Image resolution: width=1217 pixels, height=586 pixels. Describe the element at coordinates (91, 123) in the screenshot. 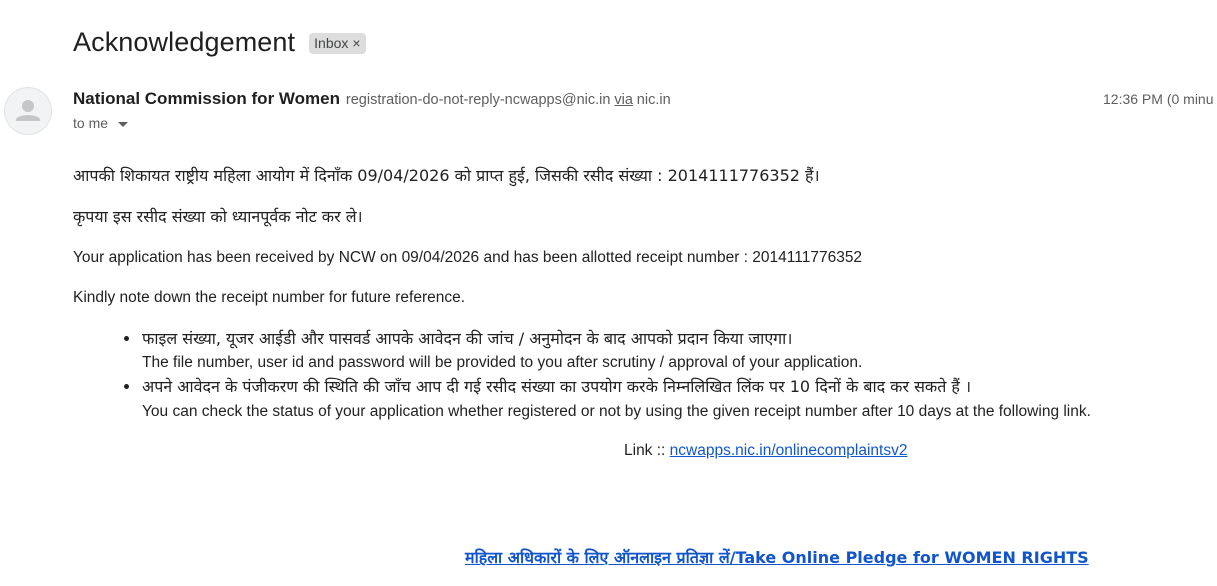

I see `recipient-text: to me` at that location.